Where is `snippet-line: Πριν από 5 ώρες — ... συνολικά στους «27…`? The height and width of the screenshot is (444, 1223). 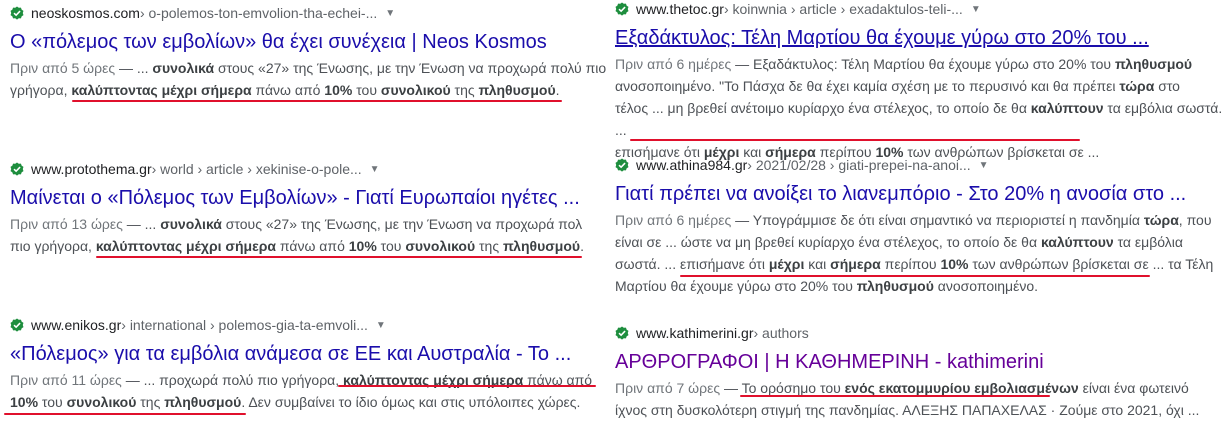
snippet-line: Πριν από 5 ώρες — ... συνολικά στους «27… is located at coordinates (309, 68).